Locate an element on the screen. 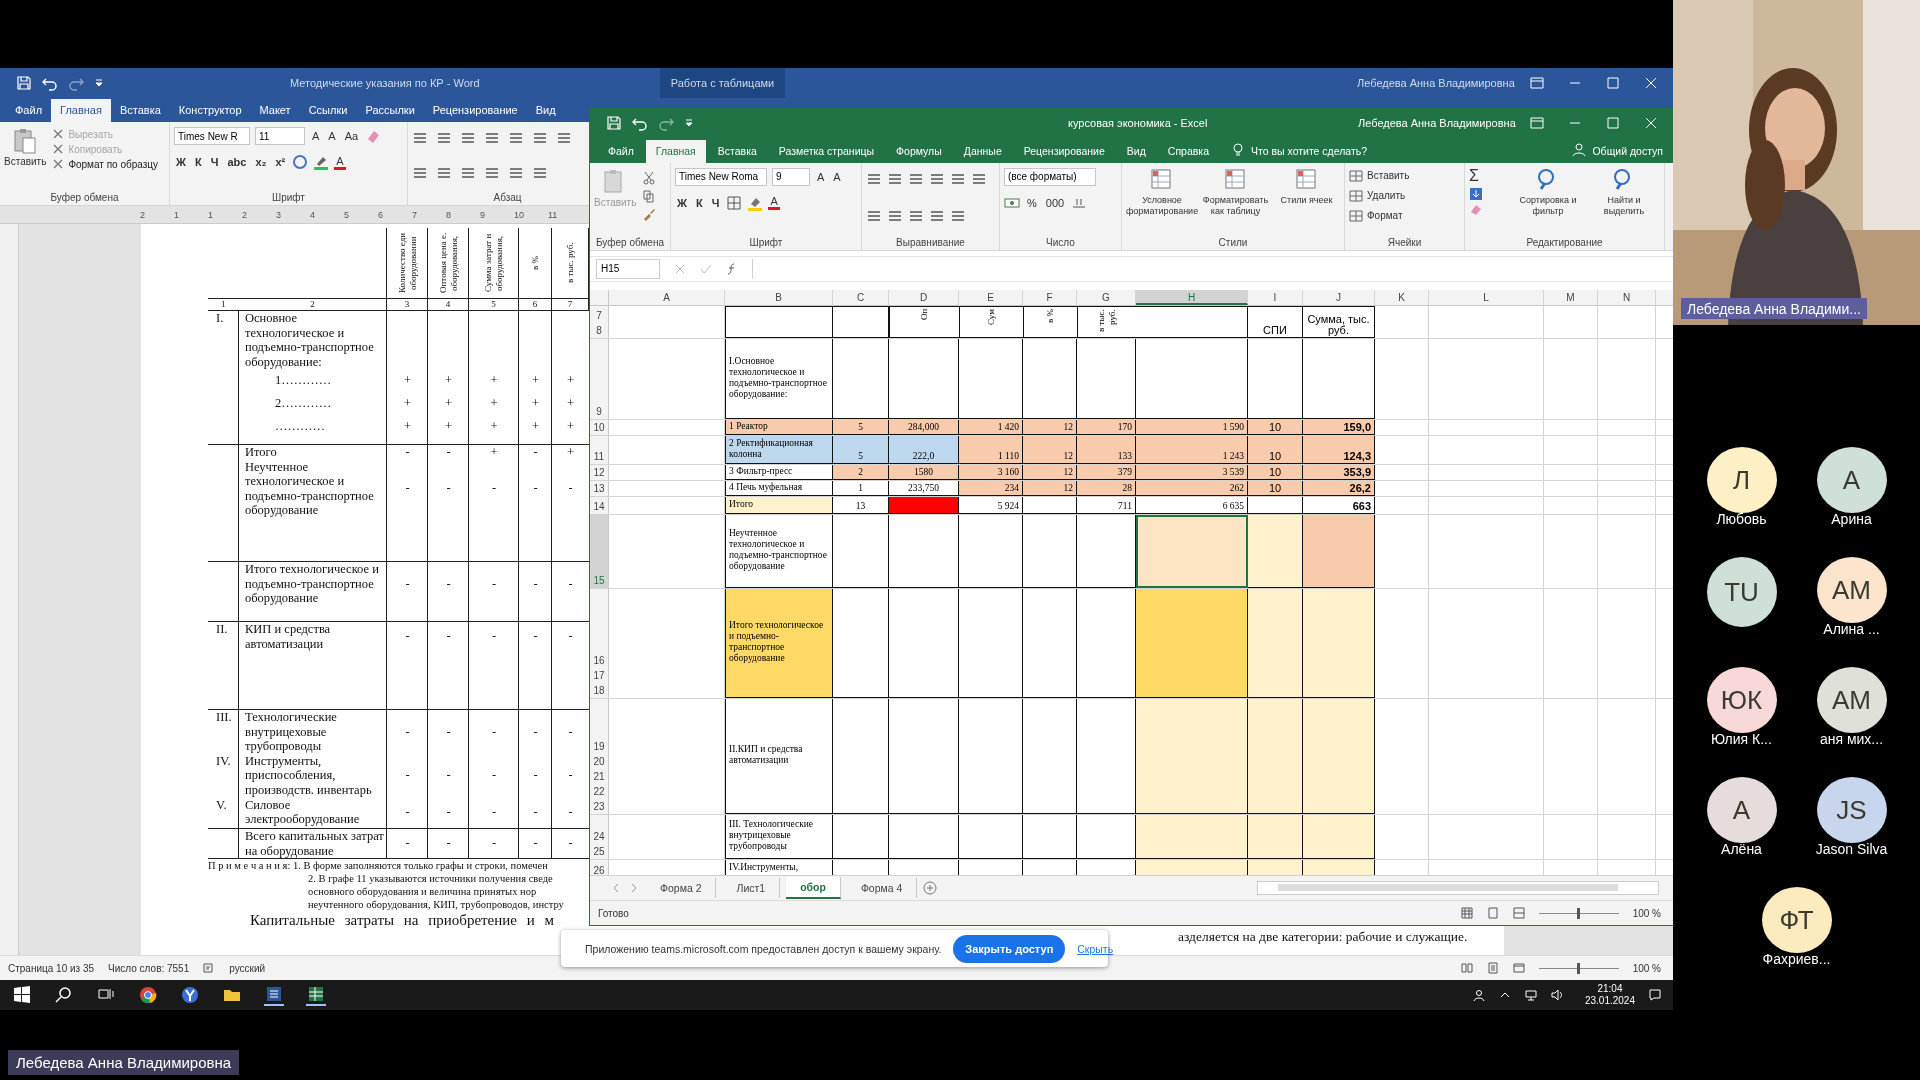  row-header: 19 is located at coordinates (599, 726).